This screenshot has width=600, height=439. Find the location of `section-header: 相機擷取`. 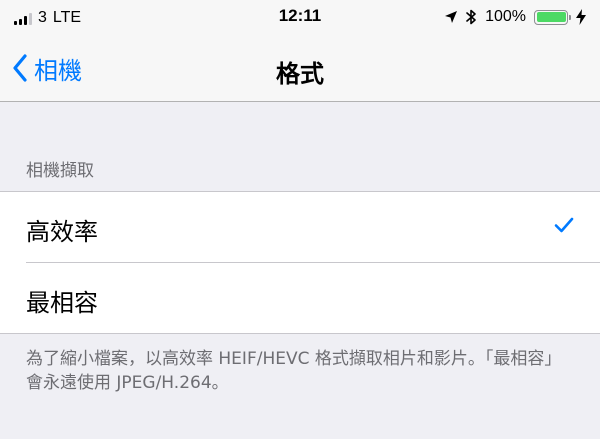

section-header: 相機擷取 is located at coordinates (60, 171).